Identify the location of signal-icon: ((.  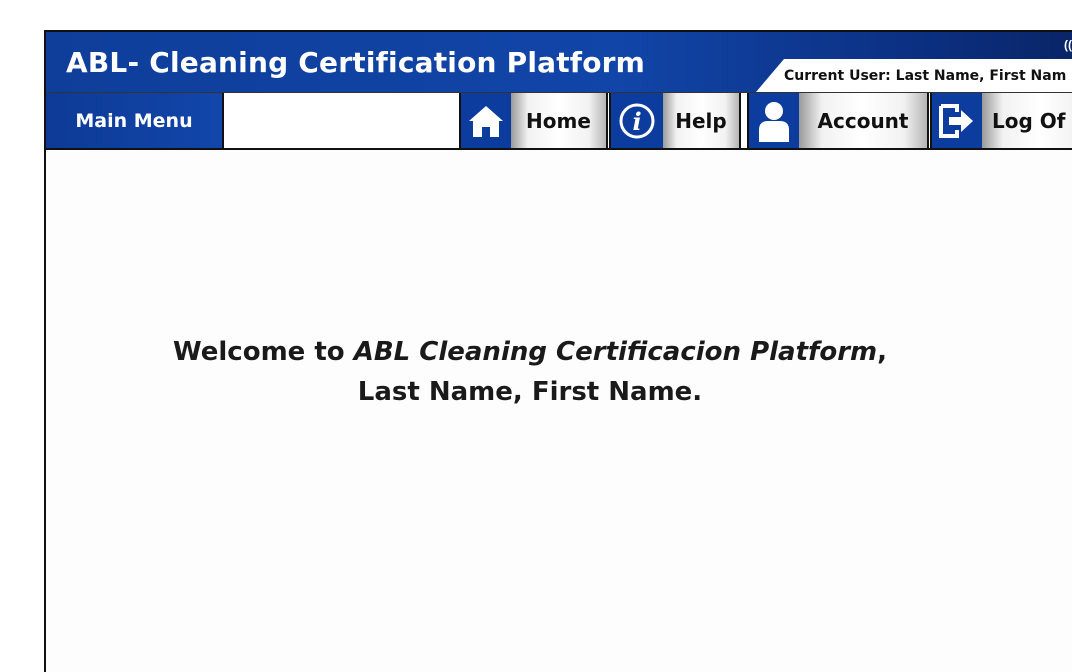
(1068, 45).